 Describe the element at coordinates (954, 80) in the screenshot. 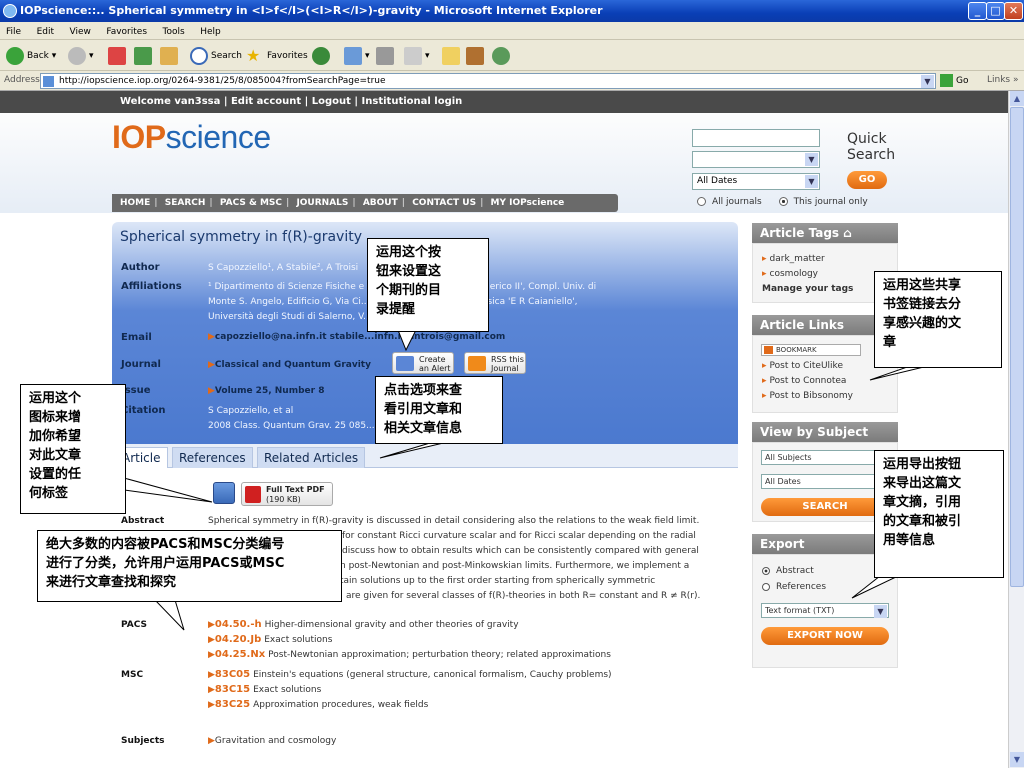

I see `go-button: Go` at that location.